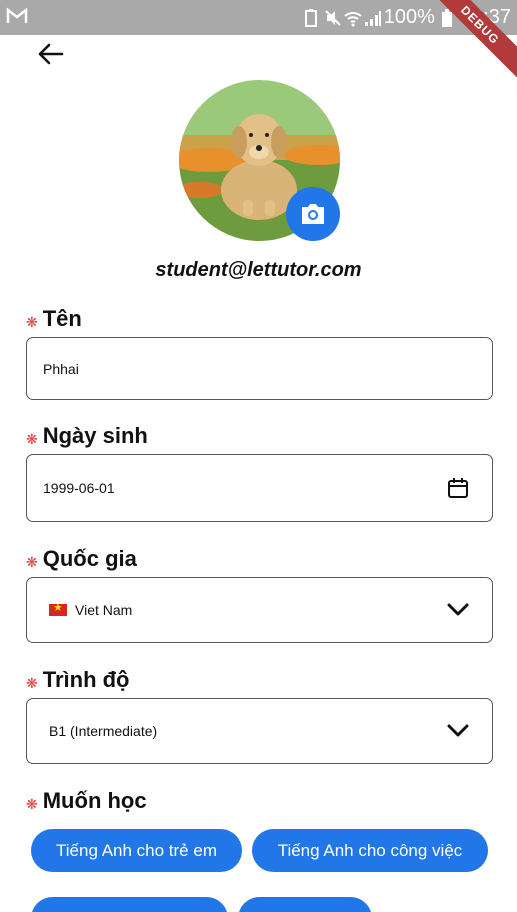  What do you see at coordinates (409, 17) in the screenshot?
I see `battery-percent: 100%` at bounding box center [409, 17].